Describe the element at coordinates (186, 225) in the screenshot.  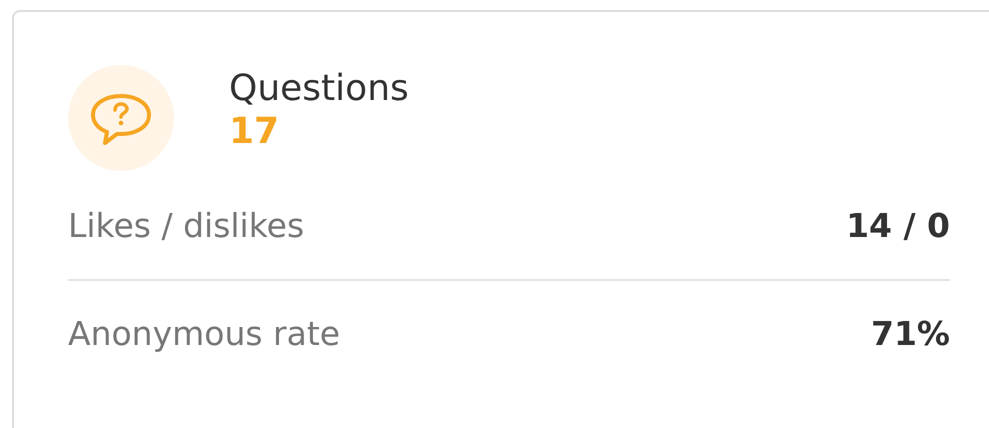
I see `stat-label: Likes / dislikes` at that location.